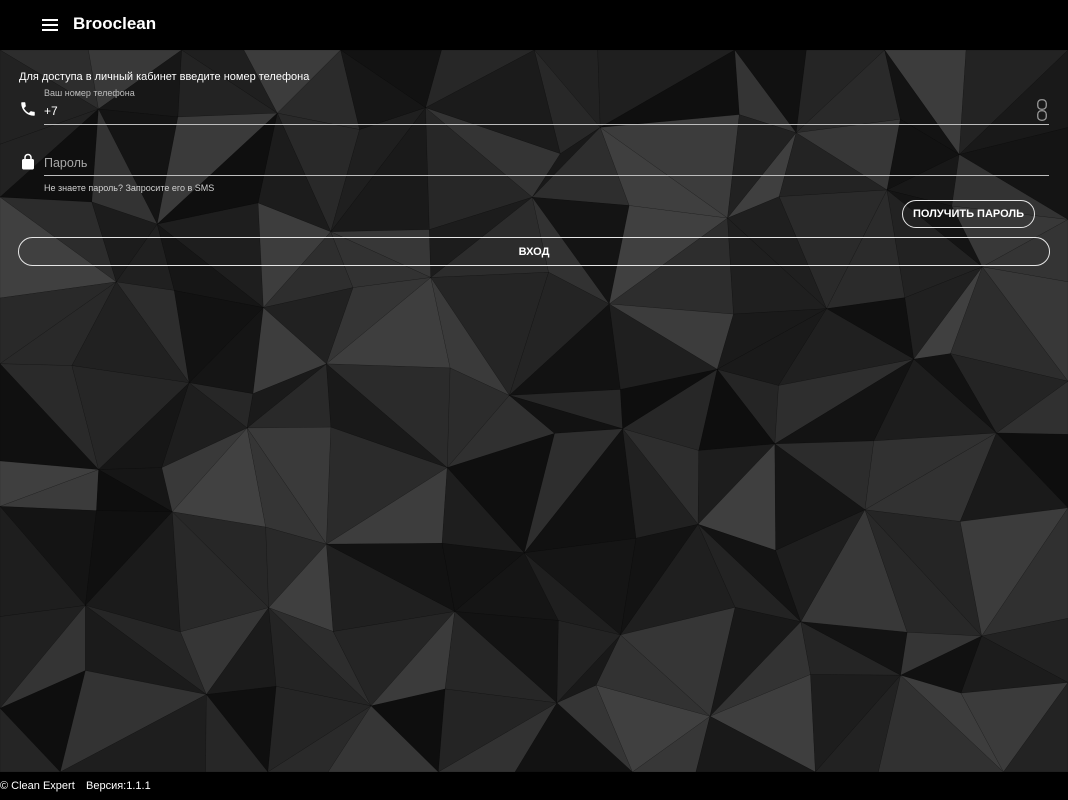 Image resolution: width=1068 pixels, height=800 pixels. I want to click on phone-input, so click(534, 111).